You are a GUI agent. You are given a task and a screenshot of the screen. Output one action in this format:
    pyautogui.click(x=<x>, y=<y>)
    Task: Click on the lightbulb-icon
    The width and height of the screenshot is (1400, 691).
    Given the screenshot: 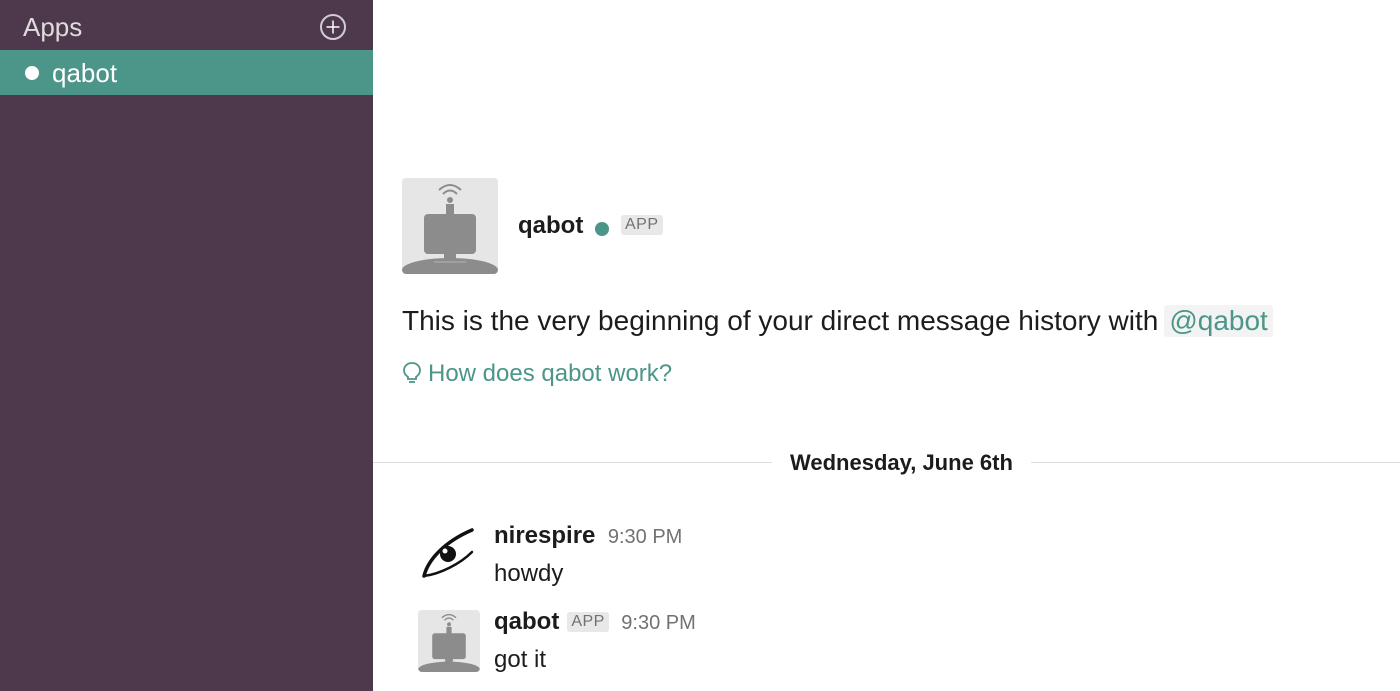 What is the action you would take?
    pyautogui.click(x=412, y=373)
    